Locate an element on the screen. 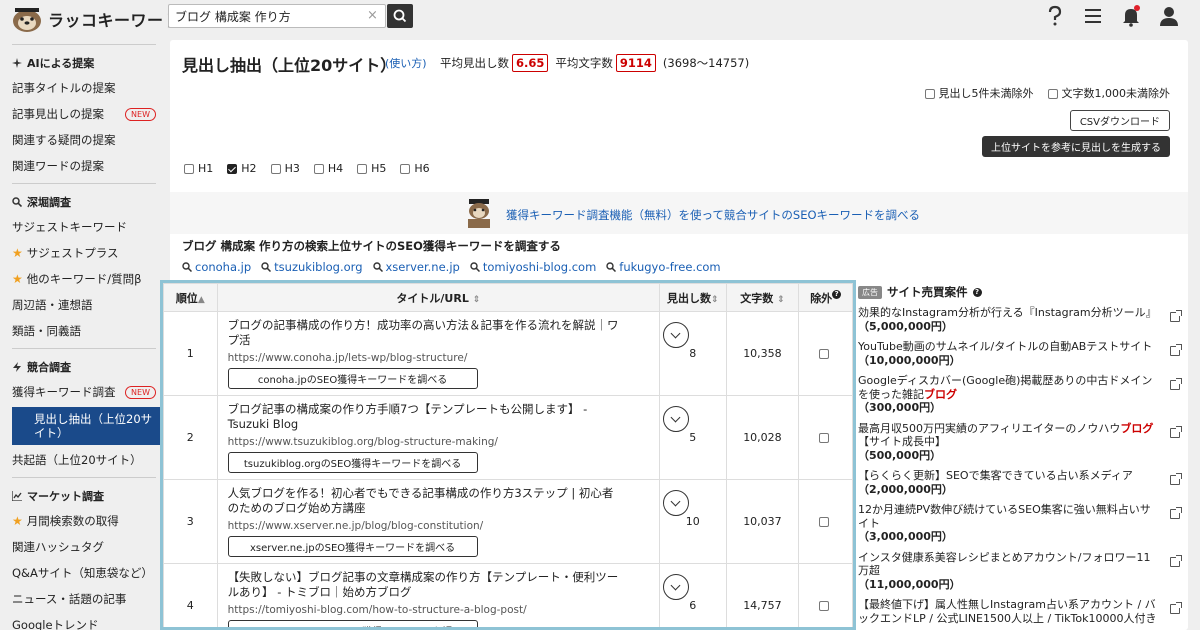 The height and width of the screenshot is (630, 1200). sidebar-item-related-words: 周辺語・連想語 is located at coordinates (84, 305).